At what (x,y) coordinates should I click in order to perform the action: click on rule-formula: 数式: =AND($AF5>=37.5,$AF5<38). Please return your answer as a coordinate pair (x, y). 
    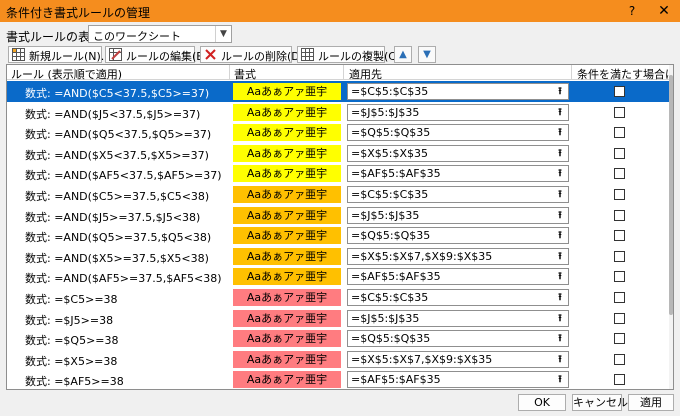
    Looking at the image, I should click on (123, 279).